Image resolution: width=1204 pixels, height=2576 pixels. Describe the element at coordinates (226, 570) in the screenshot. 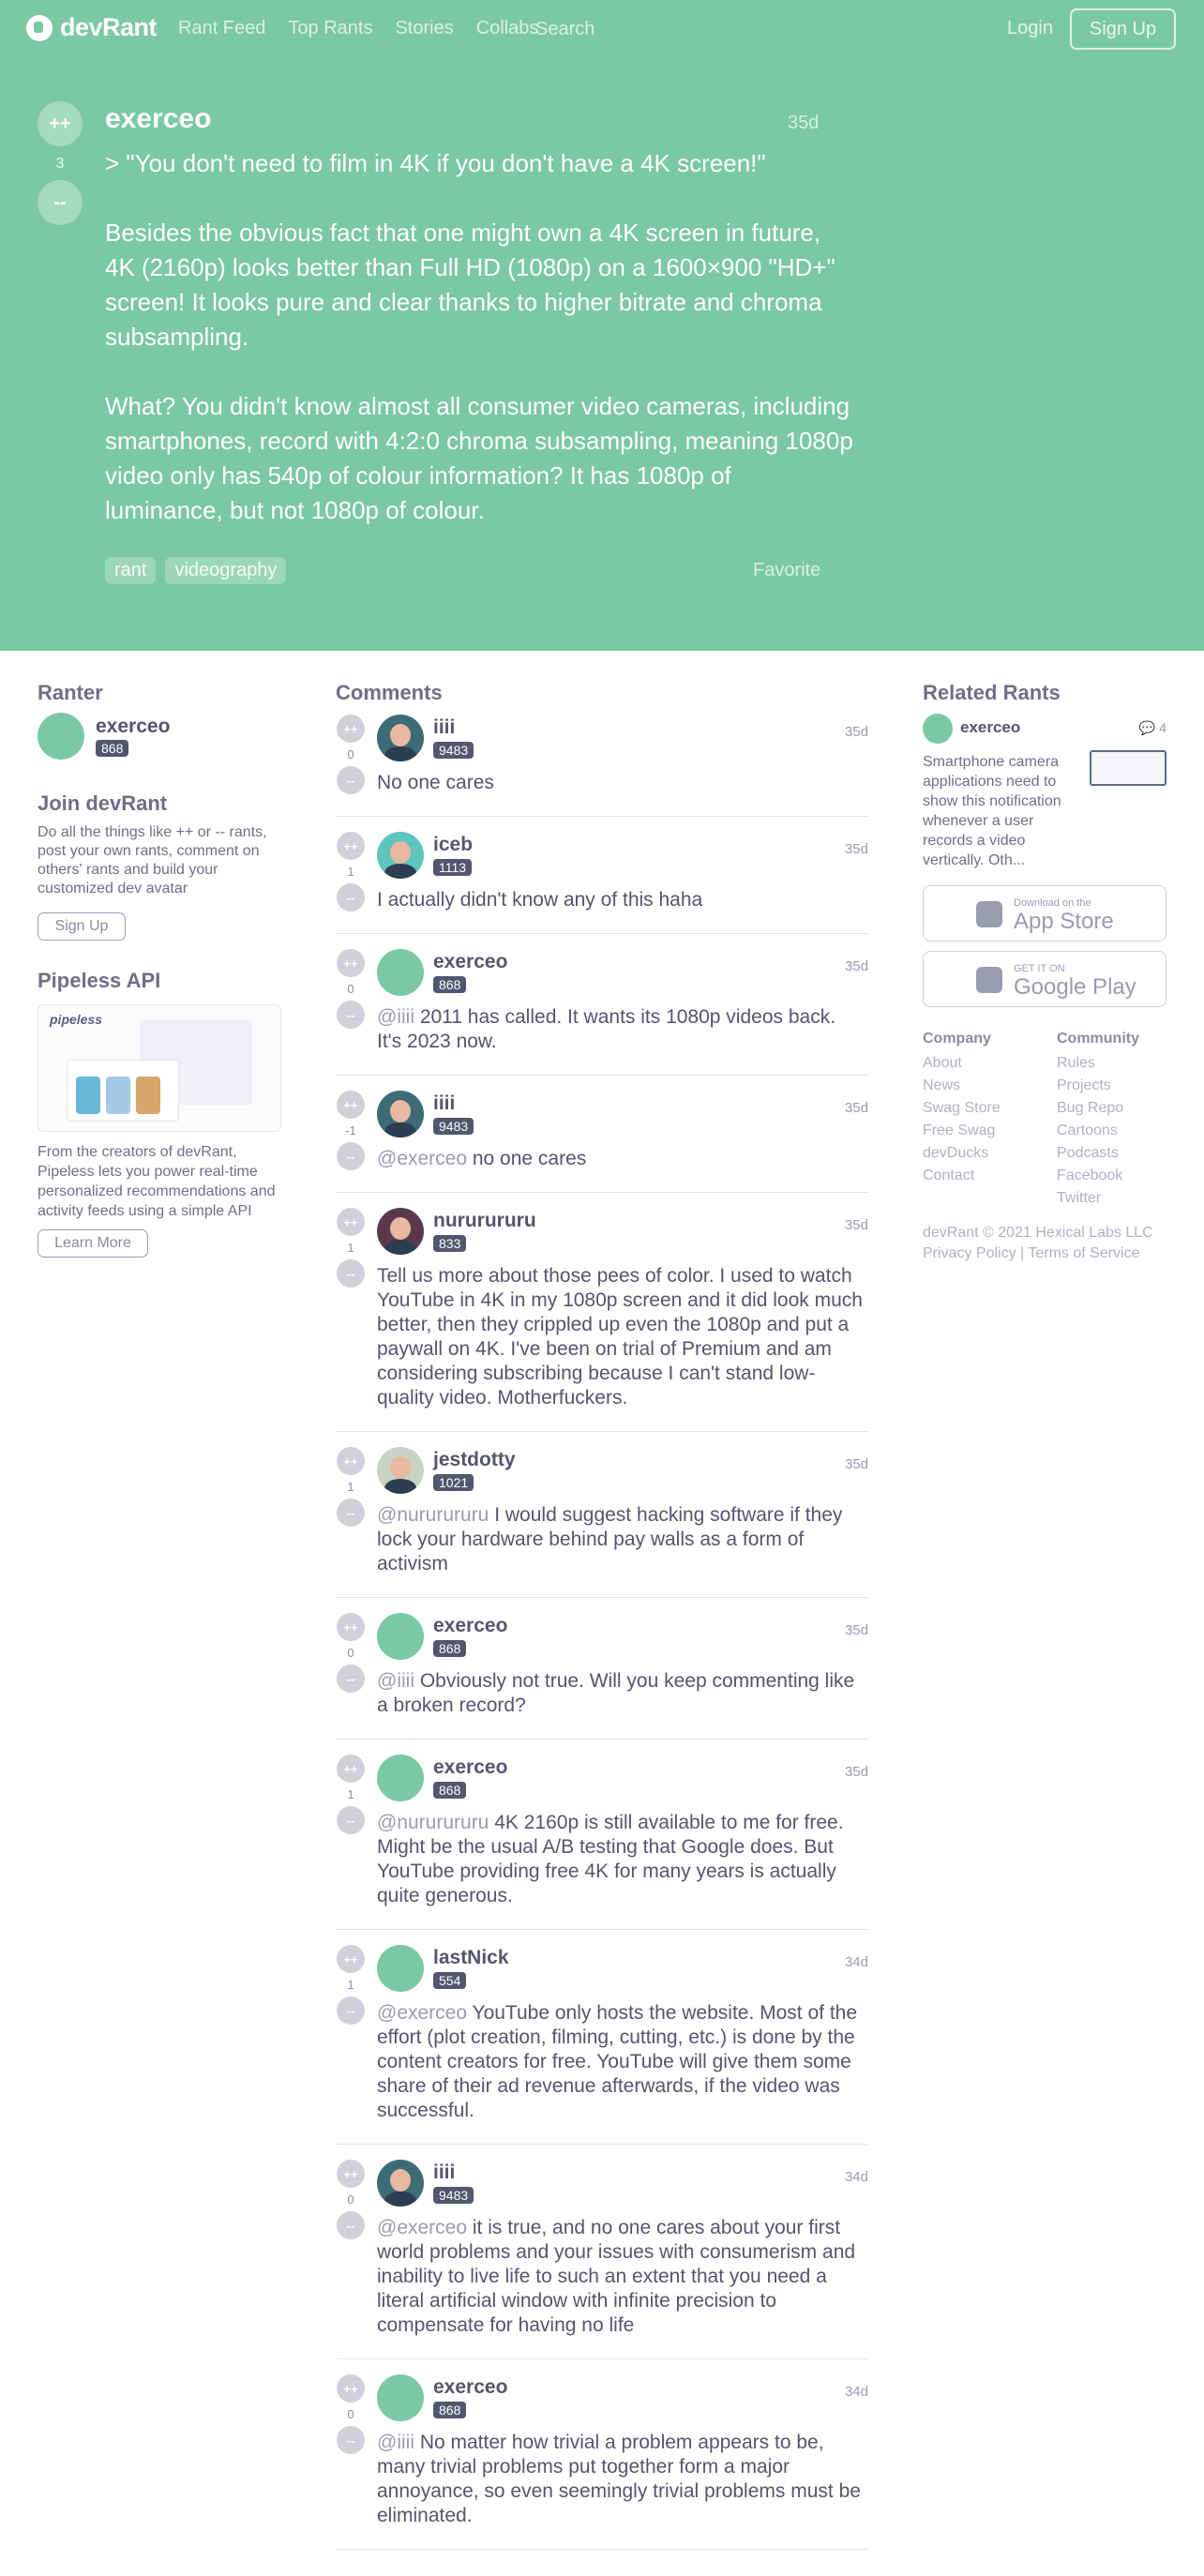

I see `tag-videography: videography` at that location.